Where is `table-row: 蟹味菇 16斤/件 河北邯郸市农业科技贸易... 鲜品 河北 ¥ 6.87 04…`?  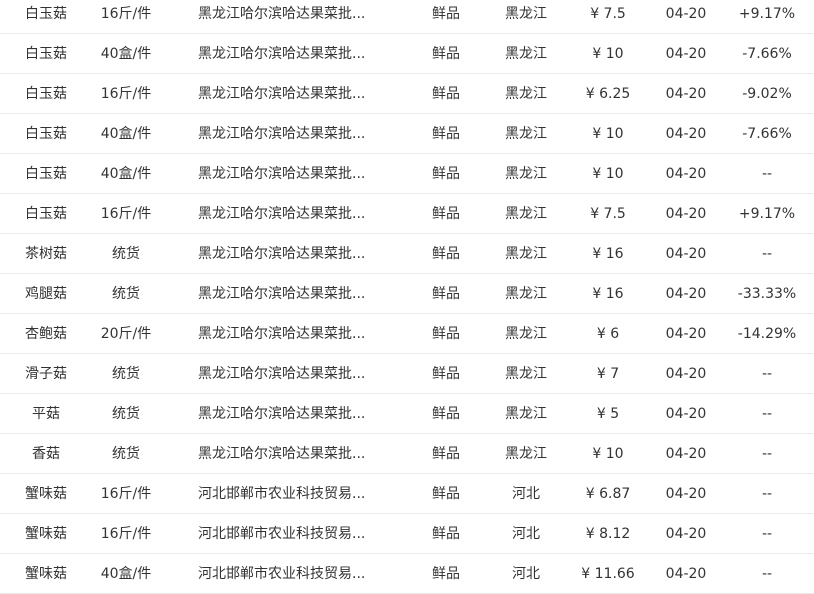 table-row: 蟹味菇 16斤/件 河北邯郸市农业科技贸易... 鲜品 河北 ¥ 6.87 04… is located at coordinates (407, 494).